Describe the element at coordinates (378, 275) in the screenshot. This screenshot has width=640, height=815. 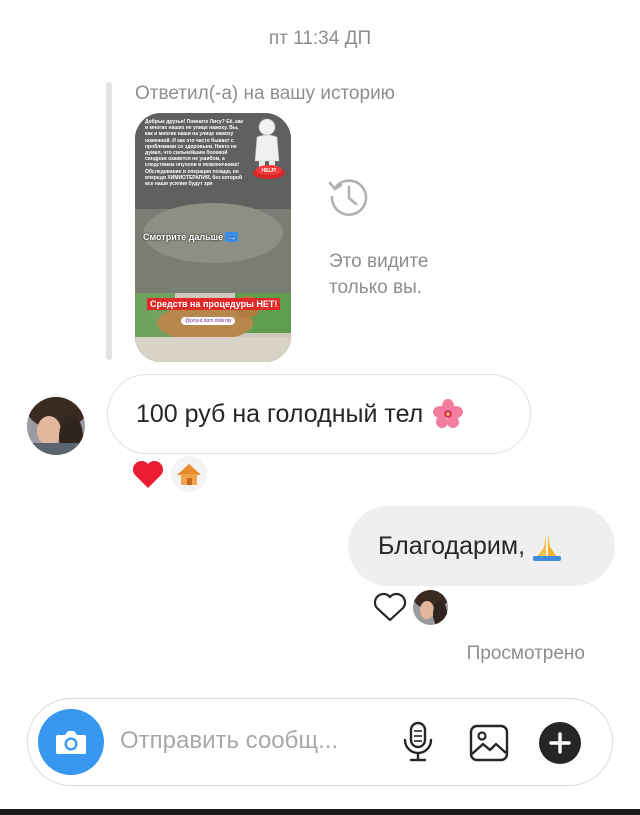
I see `visibility-note: Это видите только вы.` at that location.